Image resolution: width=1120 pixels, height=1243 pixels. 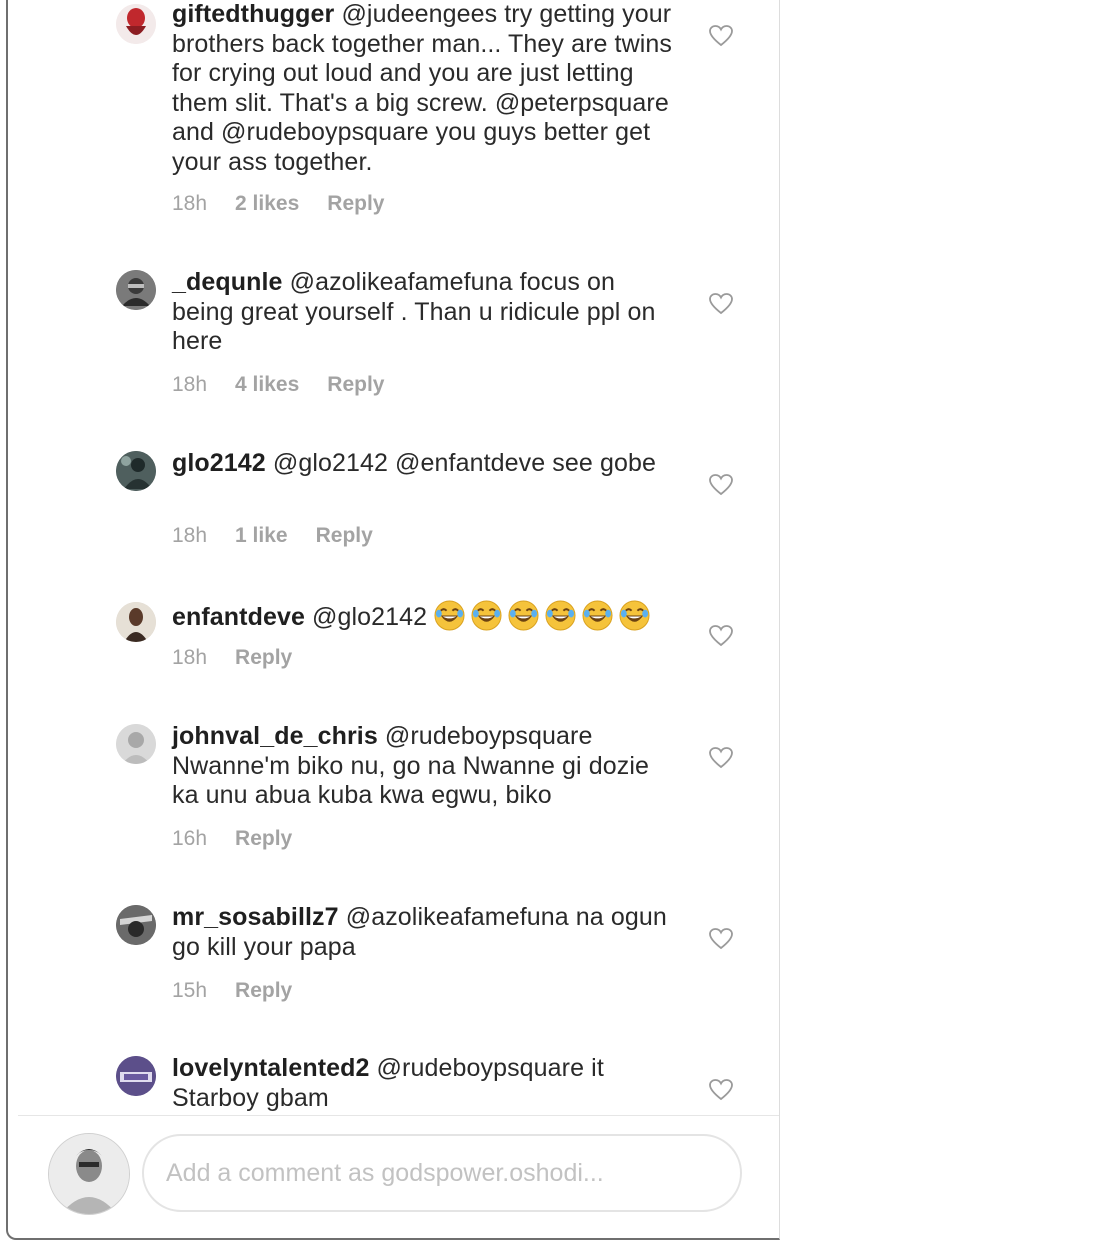 I want to click on comment-text: enfantdeve @glo2142, so click(x=427, y=616).